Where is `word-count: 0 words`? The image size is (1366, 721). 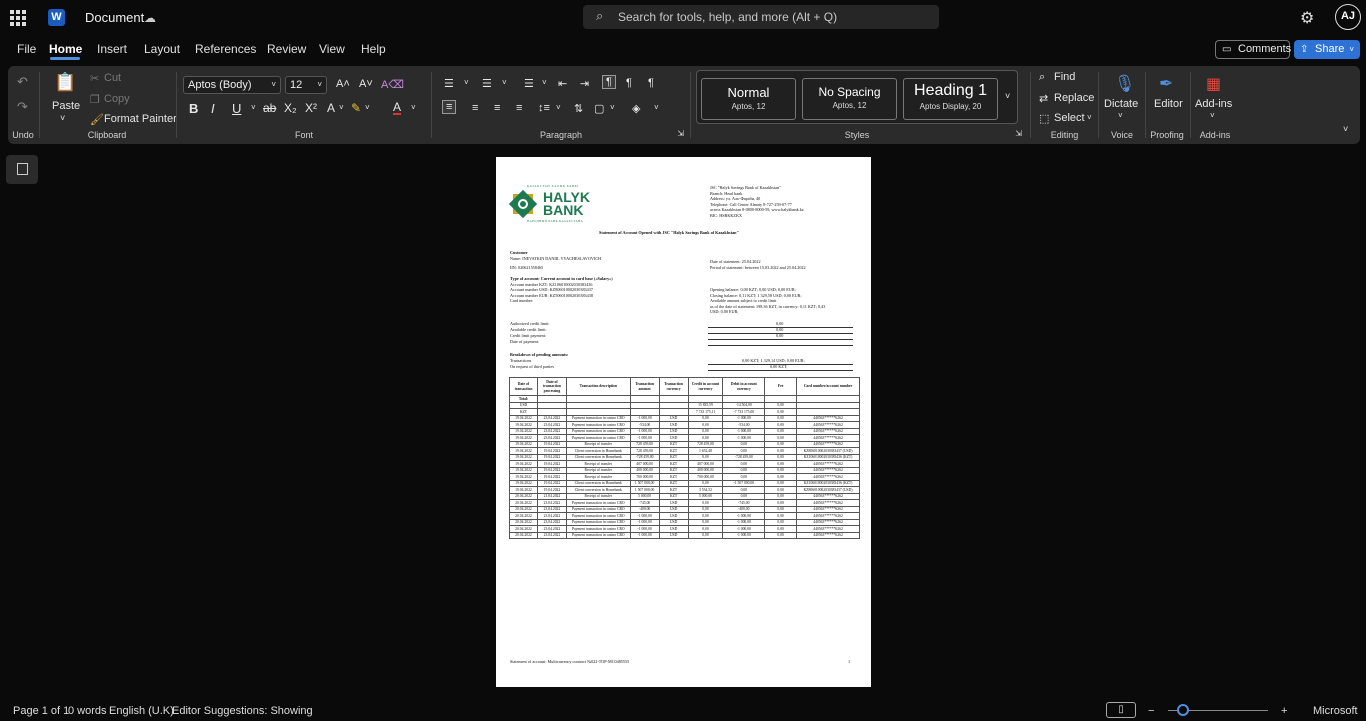 word-count: 0 words is located at coordinates (87, 711).